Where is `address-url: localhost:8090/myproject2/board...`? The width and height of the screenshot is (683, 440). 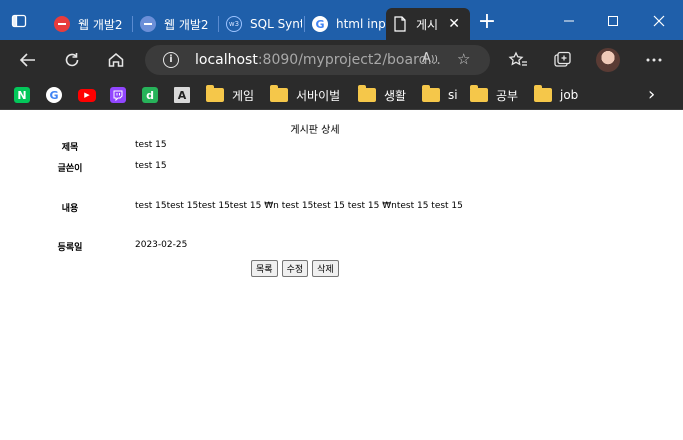 address-url: localhost:8090/myproject2/board... is located at coordinates (318, 60).